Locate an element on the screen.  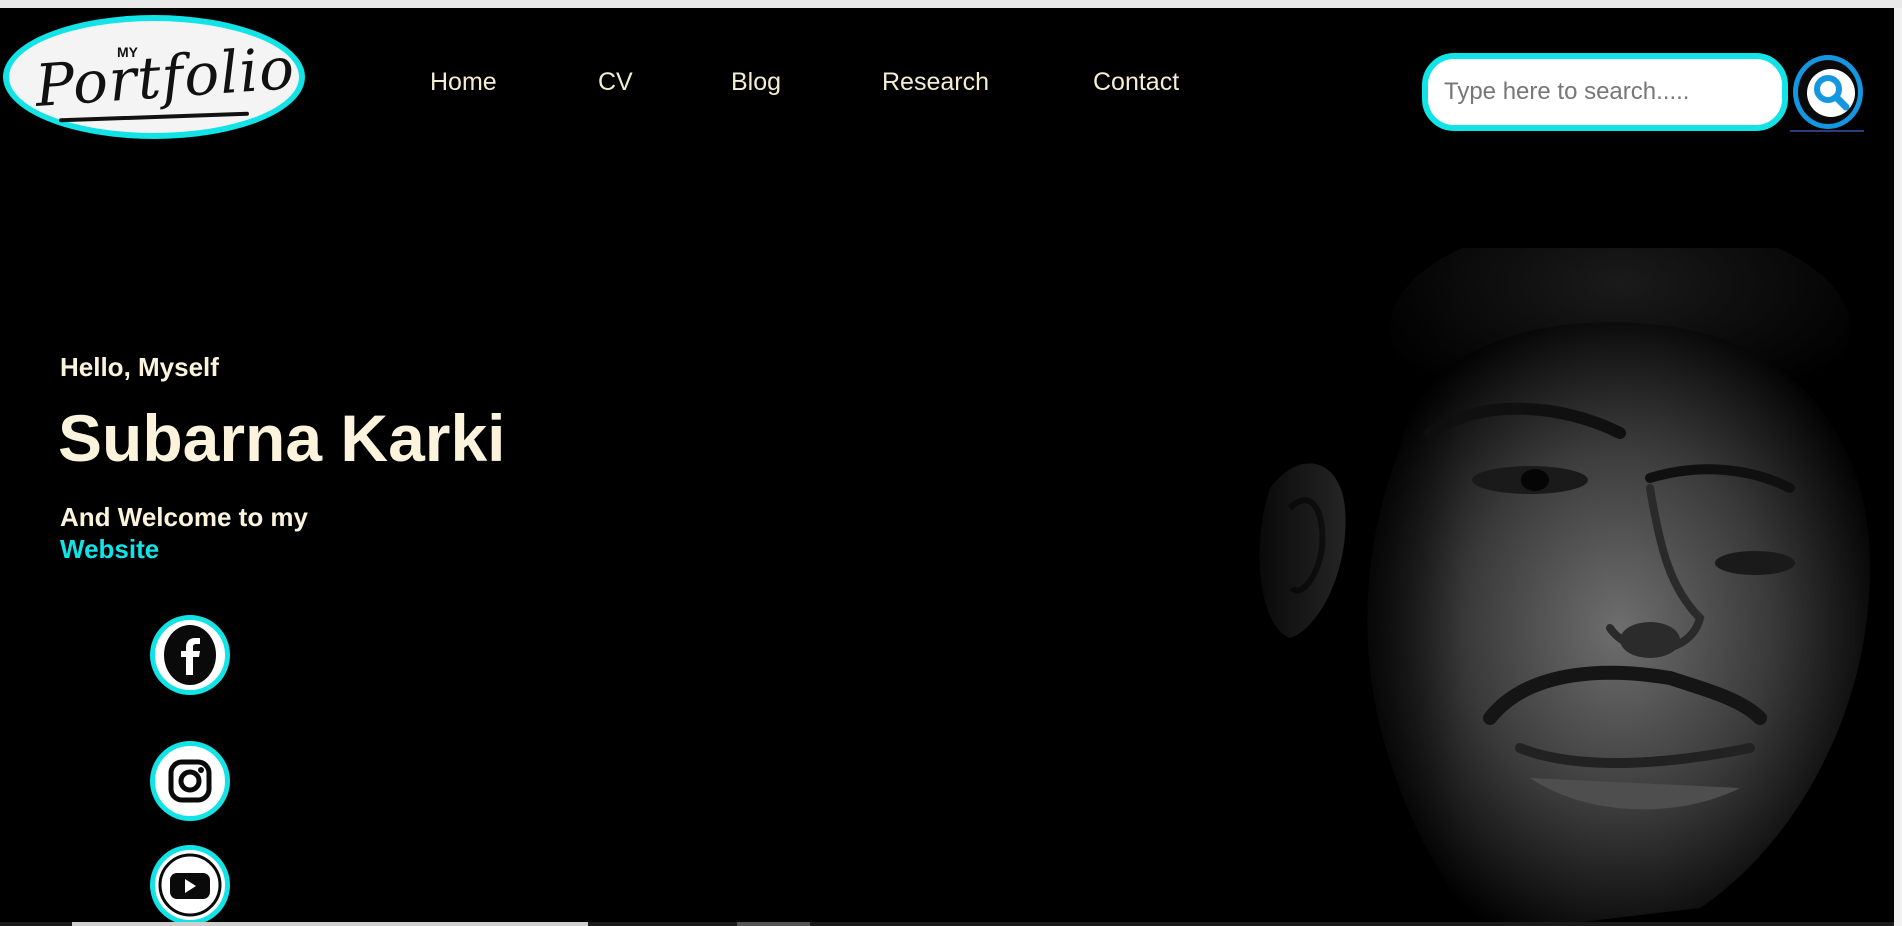
logo-script-text: Portfolio is located at coordinates (165, 77).